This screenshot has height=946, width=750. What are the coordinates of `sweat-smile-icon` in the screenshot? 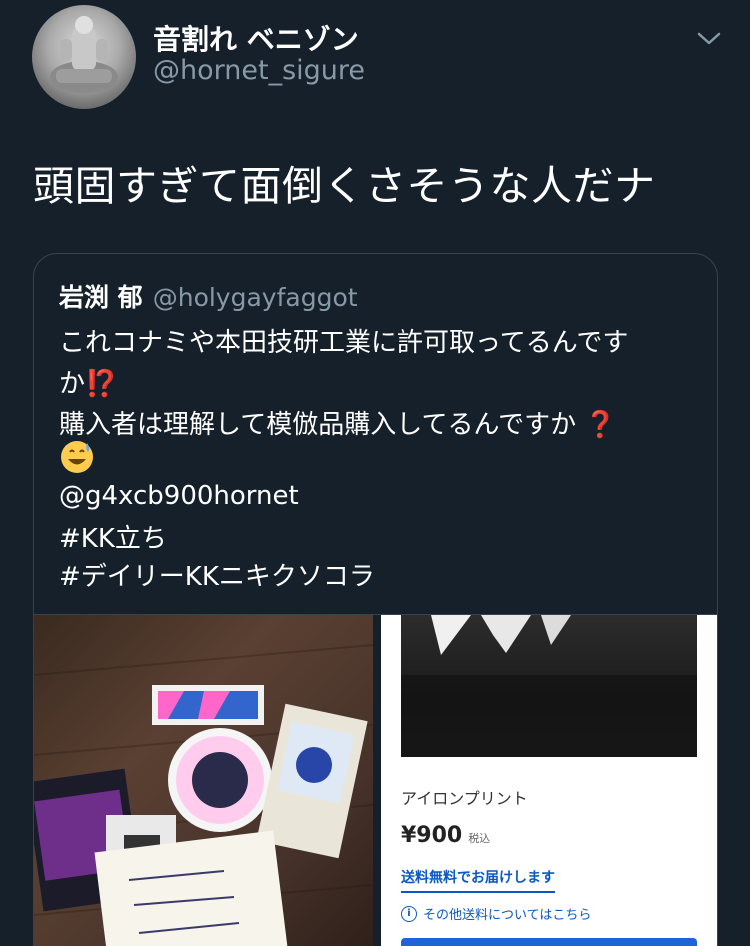 It's located at (77, 457).